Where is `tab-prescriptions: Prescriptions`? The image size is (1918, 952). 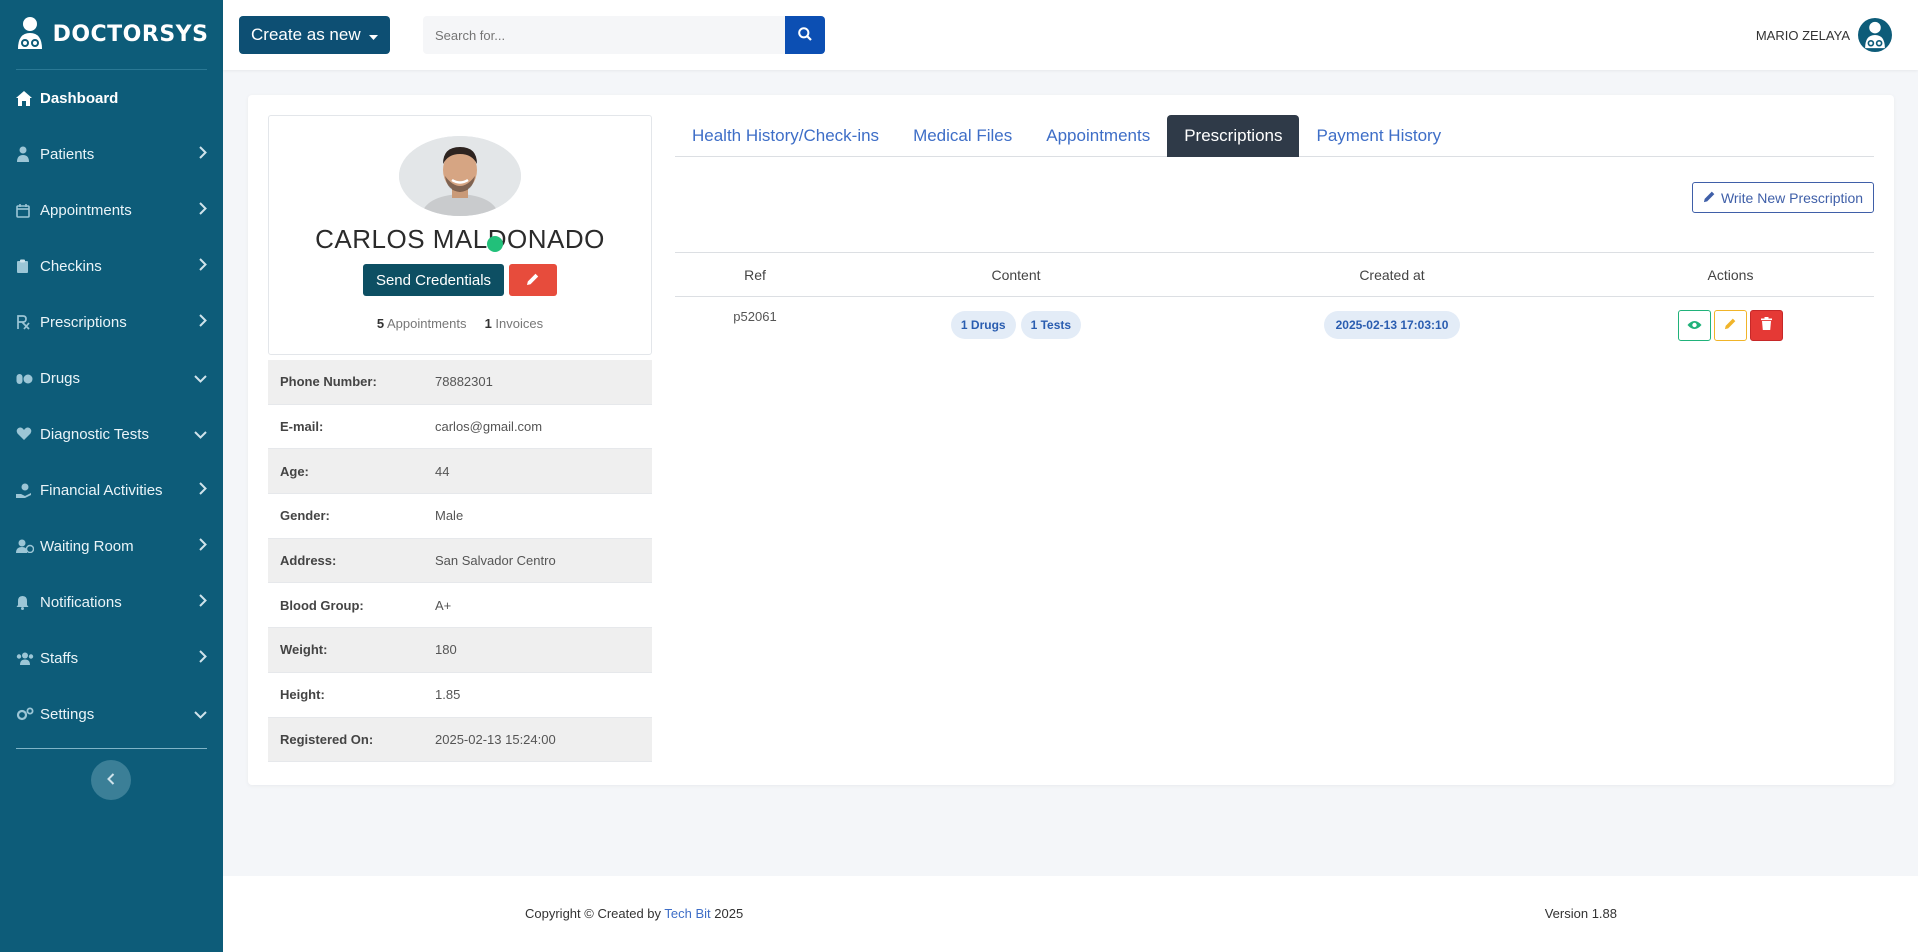 tab-prescriptions: Prescriptions is located at coordinates (1233, 136).